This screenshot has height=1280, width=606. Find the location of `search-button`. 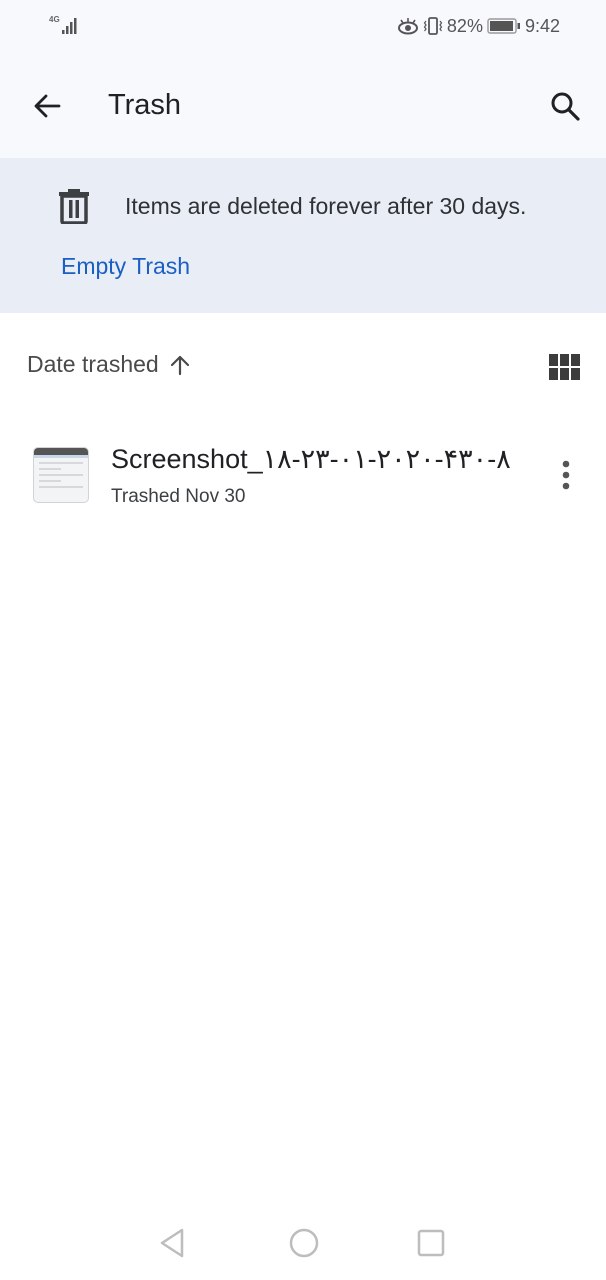

search-button is located at coordinates (565, 106).